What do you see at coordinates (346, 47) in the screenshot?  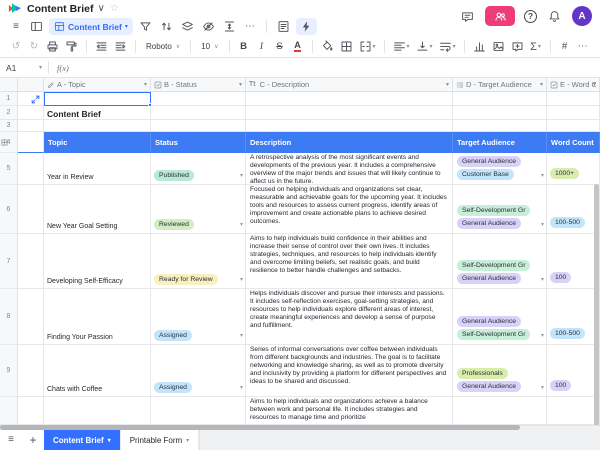 I see `borders-button` at bounding box center [346, 47].